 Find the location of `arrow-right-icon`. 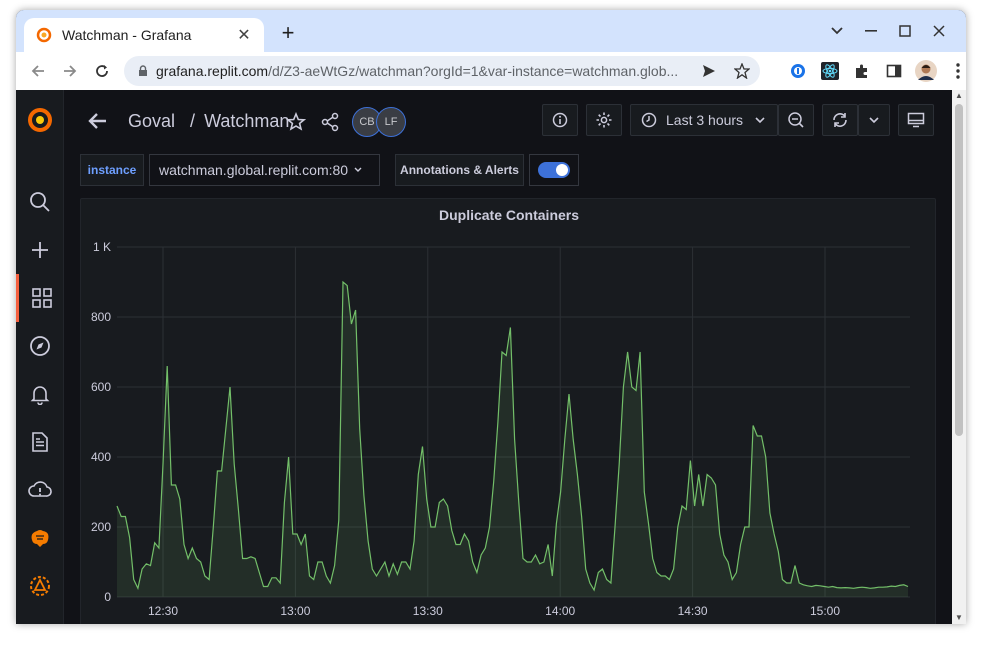

arrow-right-icon is located at coordinates (70, 71).